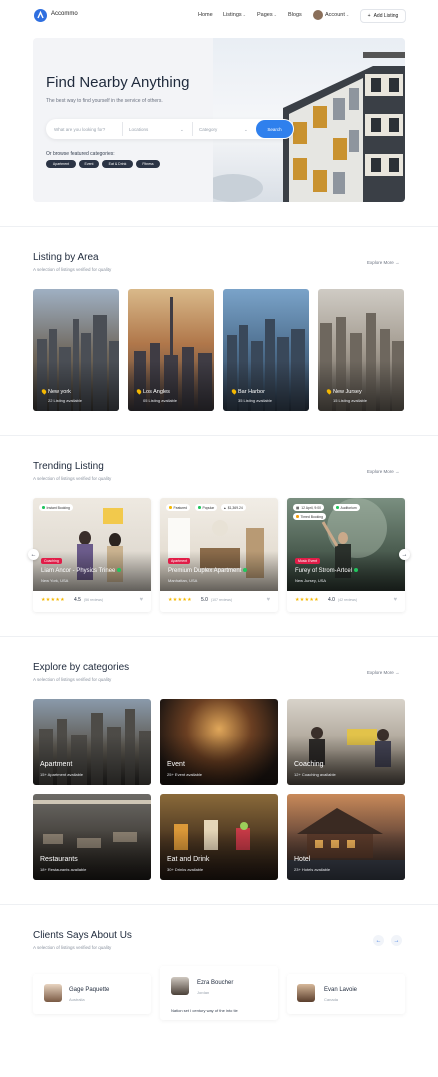 The image size is (438, 1077). I want to click on area-card-new-jursey: New Jursey 15 Listing available, so click(361, 350).